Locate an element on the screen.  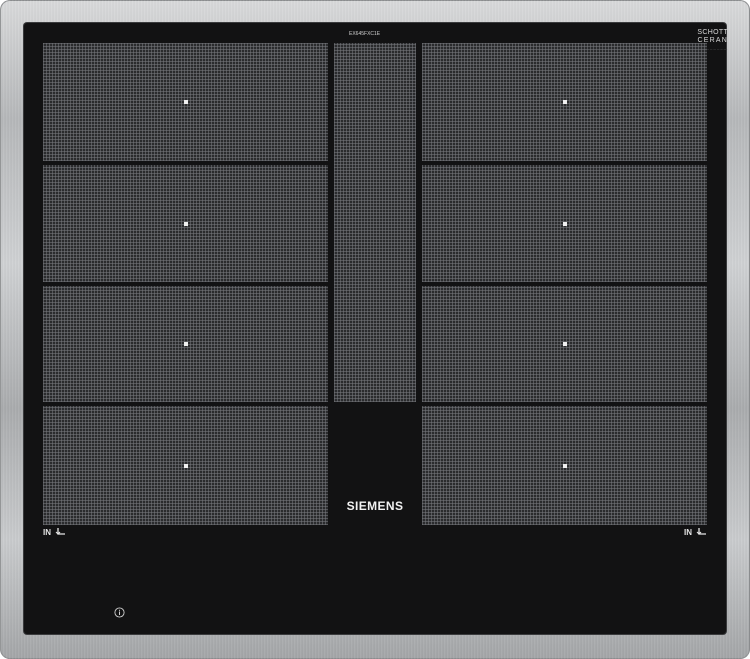
cooking-zone-center-bridge is located at coordinates (375, 222).